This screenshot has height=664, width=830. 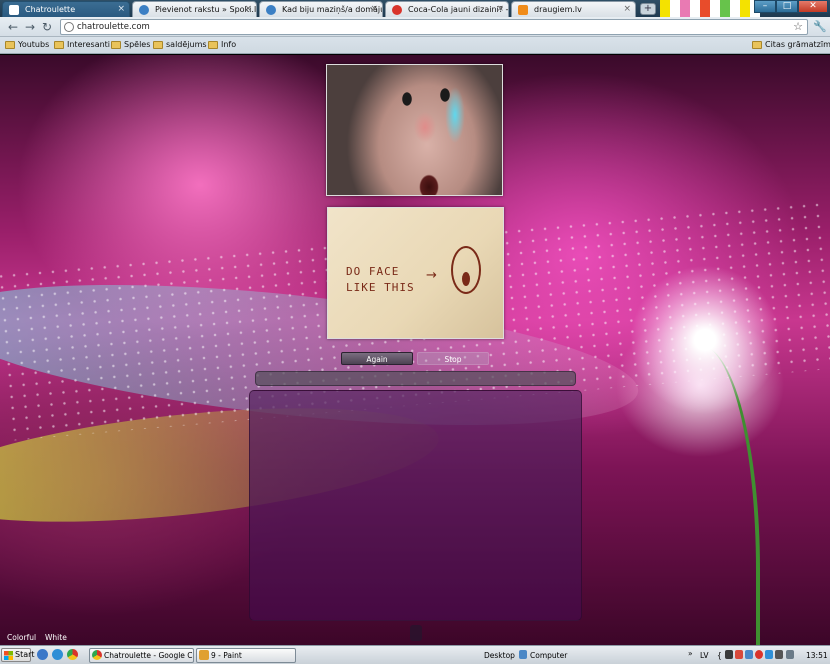 What do you see at coordinates (137, 44) in the screenshot?
I see `bookmark-label: Spēles` at bounding box center [137, 44].